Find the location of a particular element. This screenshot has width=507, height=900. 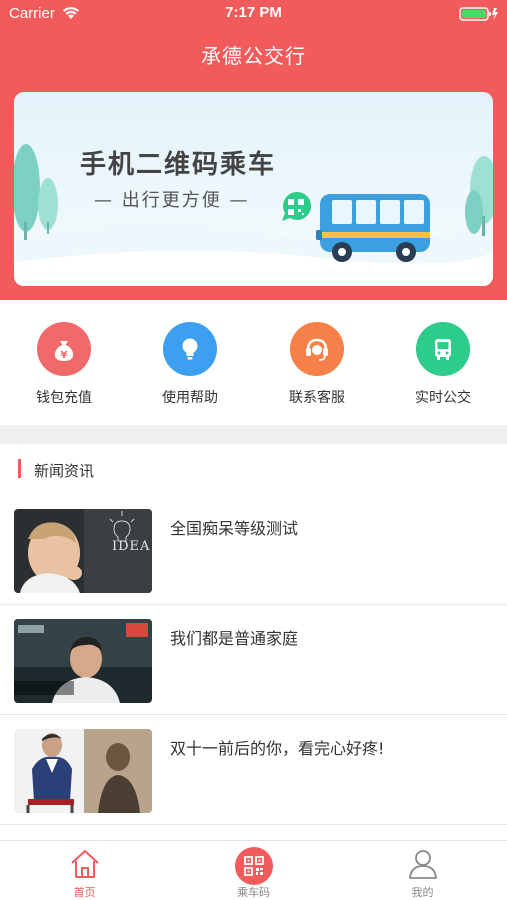

tab-qr-code: 乘车码 is located at coordinates (253, 870).